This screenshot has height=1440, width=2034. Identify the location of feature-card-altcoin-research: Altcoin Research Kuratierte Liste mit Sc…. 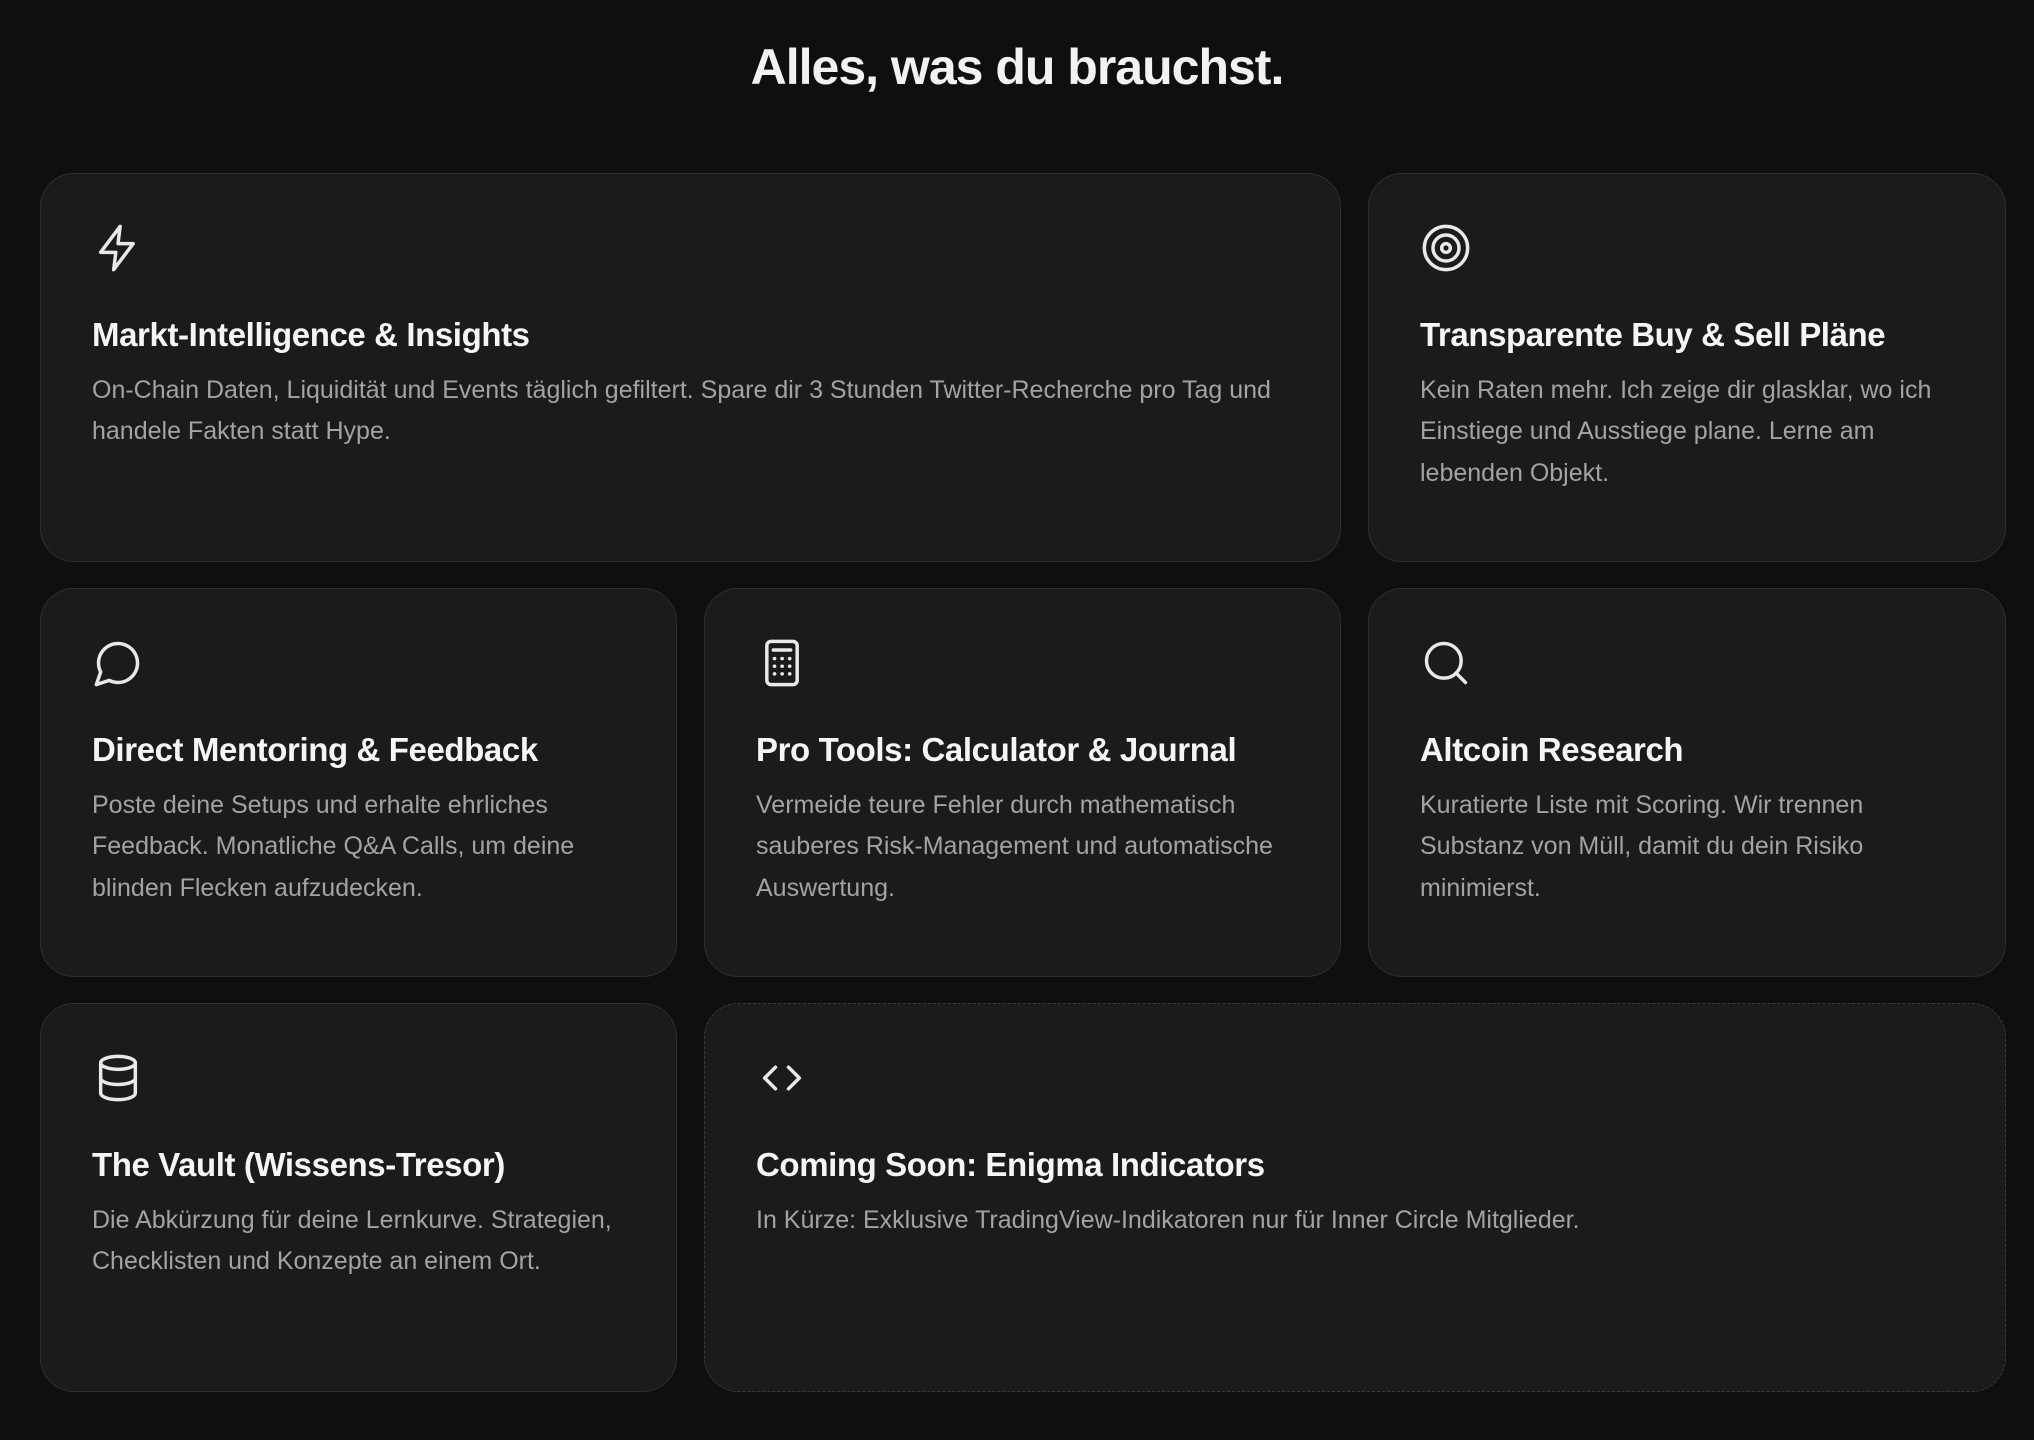
(1687, 782).